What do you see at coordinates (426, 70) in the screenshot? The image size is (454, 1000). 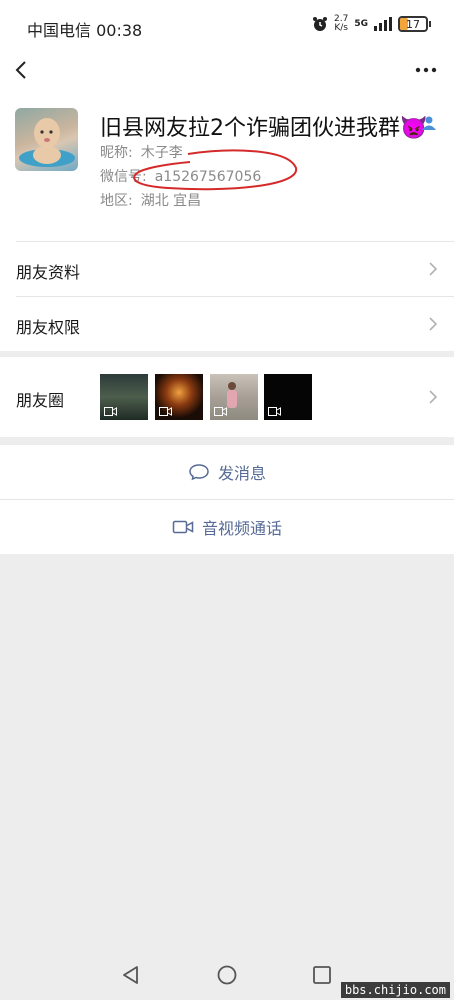 I see `more-dots-icon` at bounding box center [426, 70].